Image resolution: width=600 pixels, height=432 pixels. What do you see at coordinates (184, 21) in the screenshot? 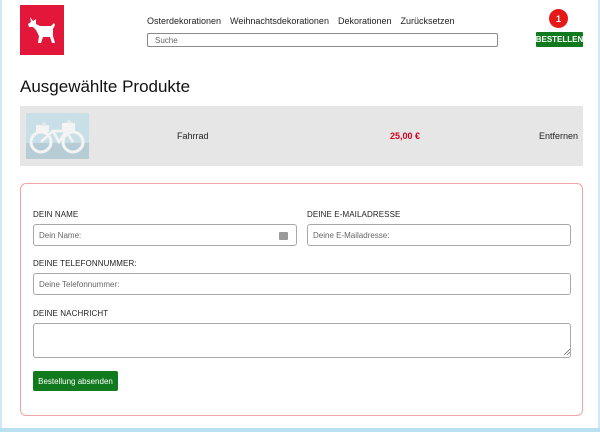
I see `nav-item-osterdekorationen: Osterdekorationen` at bounding box center [184, 21].